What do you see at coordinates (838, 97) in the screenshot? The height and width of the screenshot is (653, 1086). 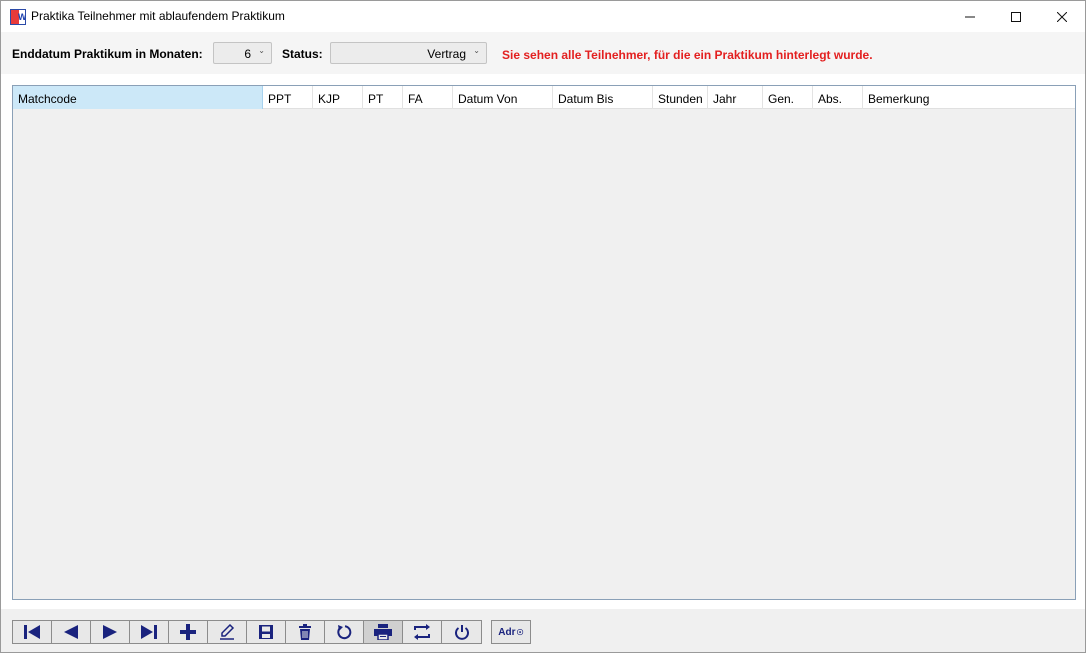 I see `column-header-abs: Abs.` at bounding box center [838, 97].